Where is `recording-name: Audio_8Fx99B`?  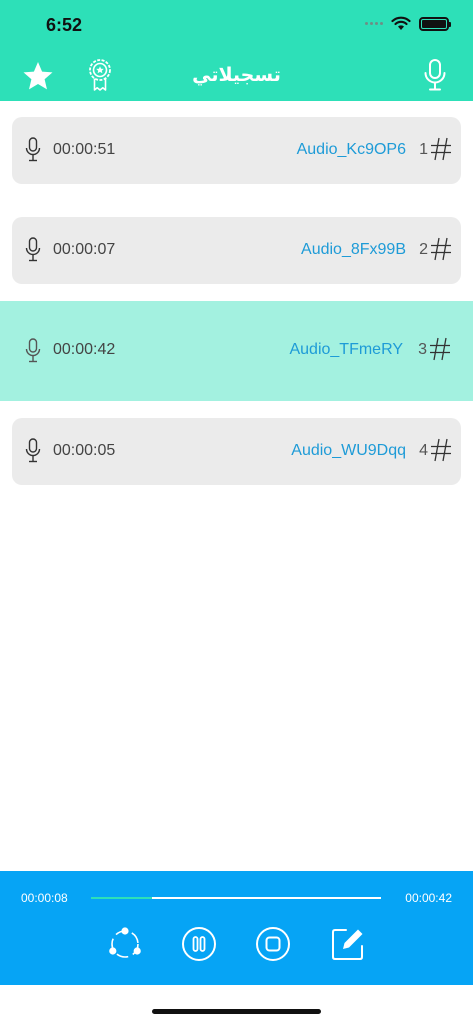 recording-name: Audio_8Fx99B is located at coordinates (353, 250).